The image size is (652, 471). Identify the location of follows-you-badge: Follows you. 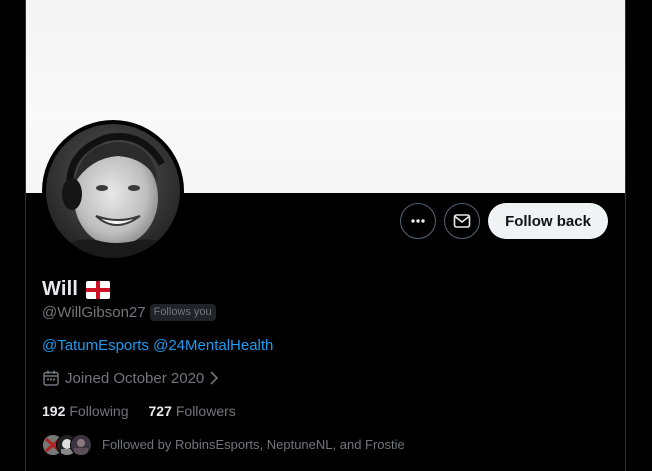
(182, 312).